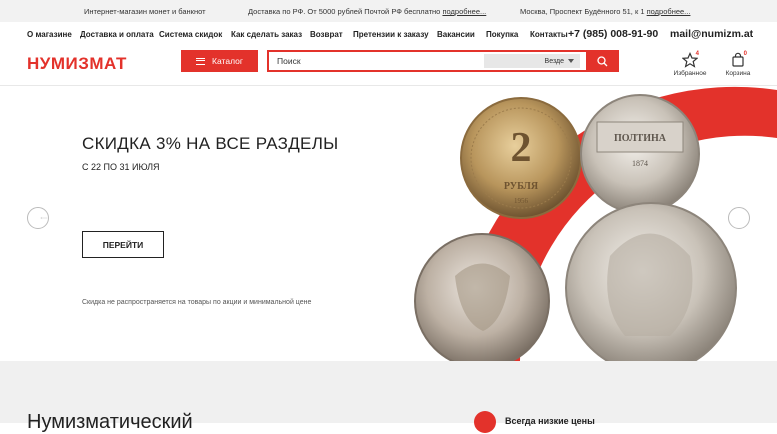  What do you see at coordinates (690, 73) in the screenshot?
I see `favorites-label: Избранное` at bounding box center [690, 73].